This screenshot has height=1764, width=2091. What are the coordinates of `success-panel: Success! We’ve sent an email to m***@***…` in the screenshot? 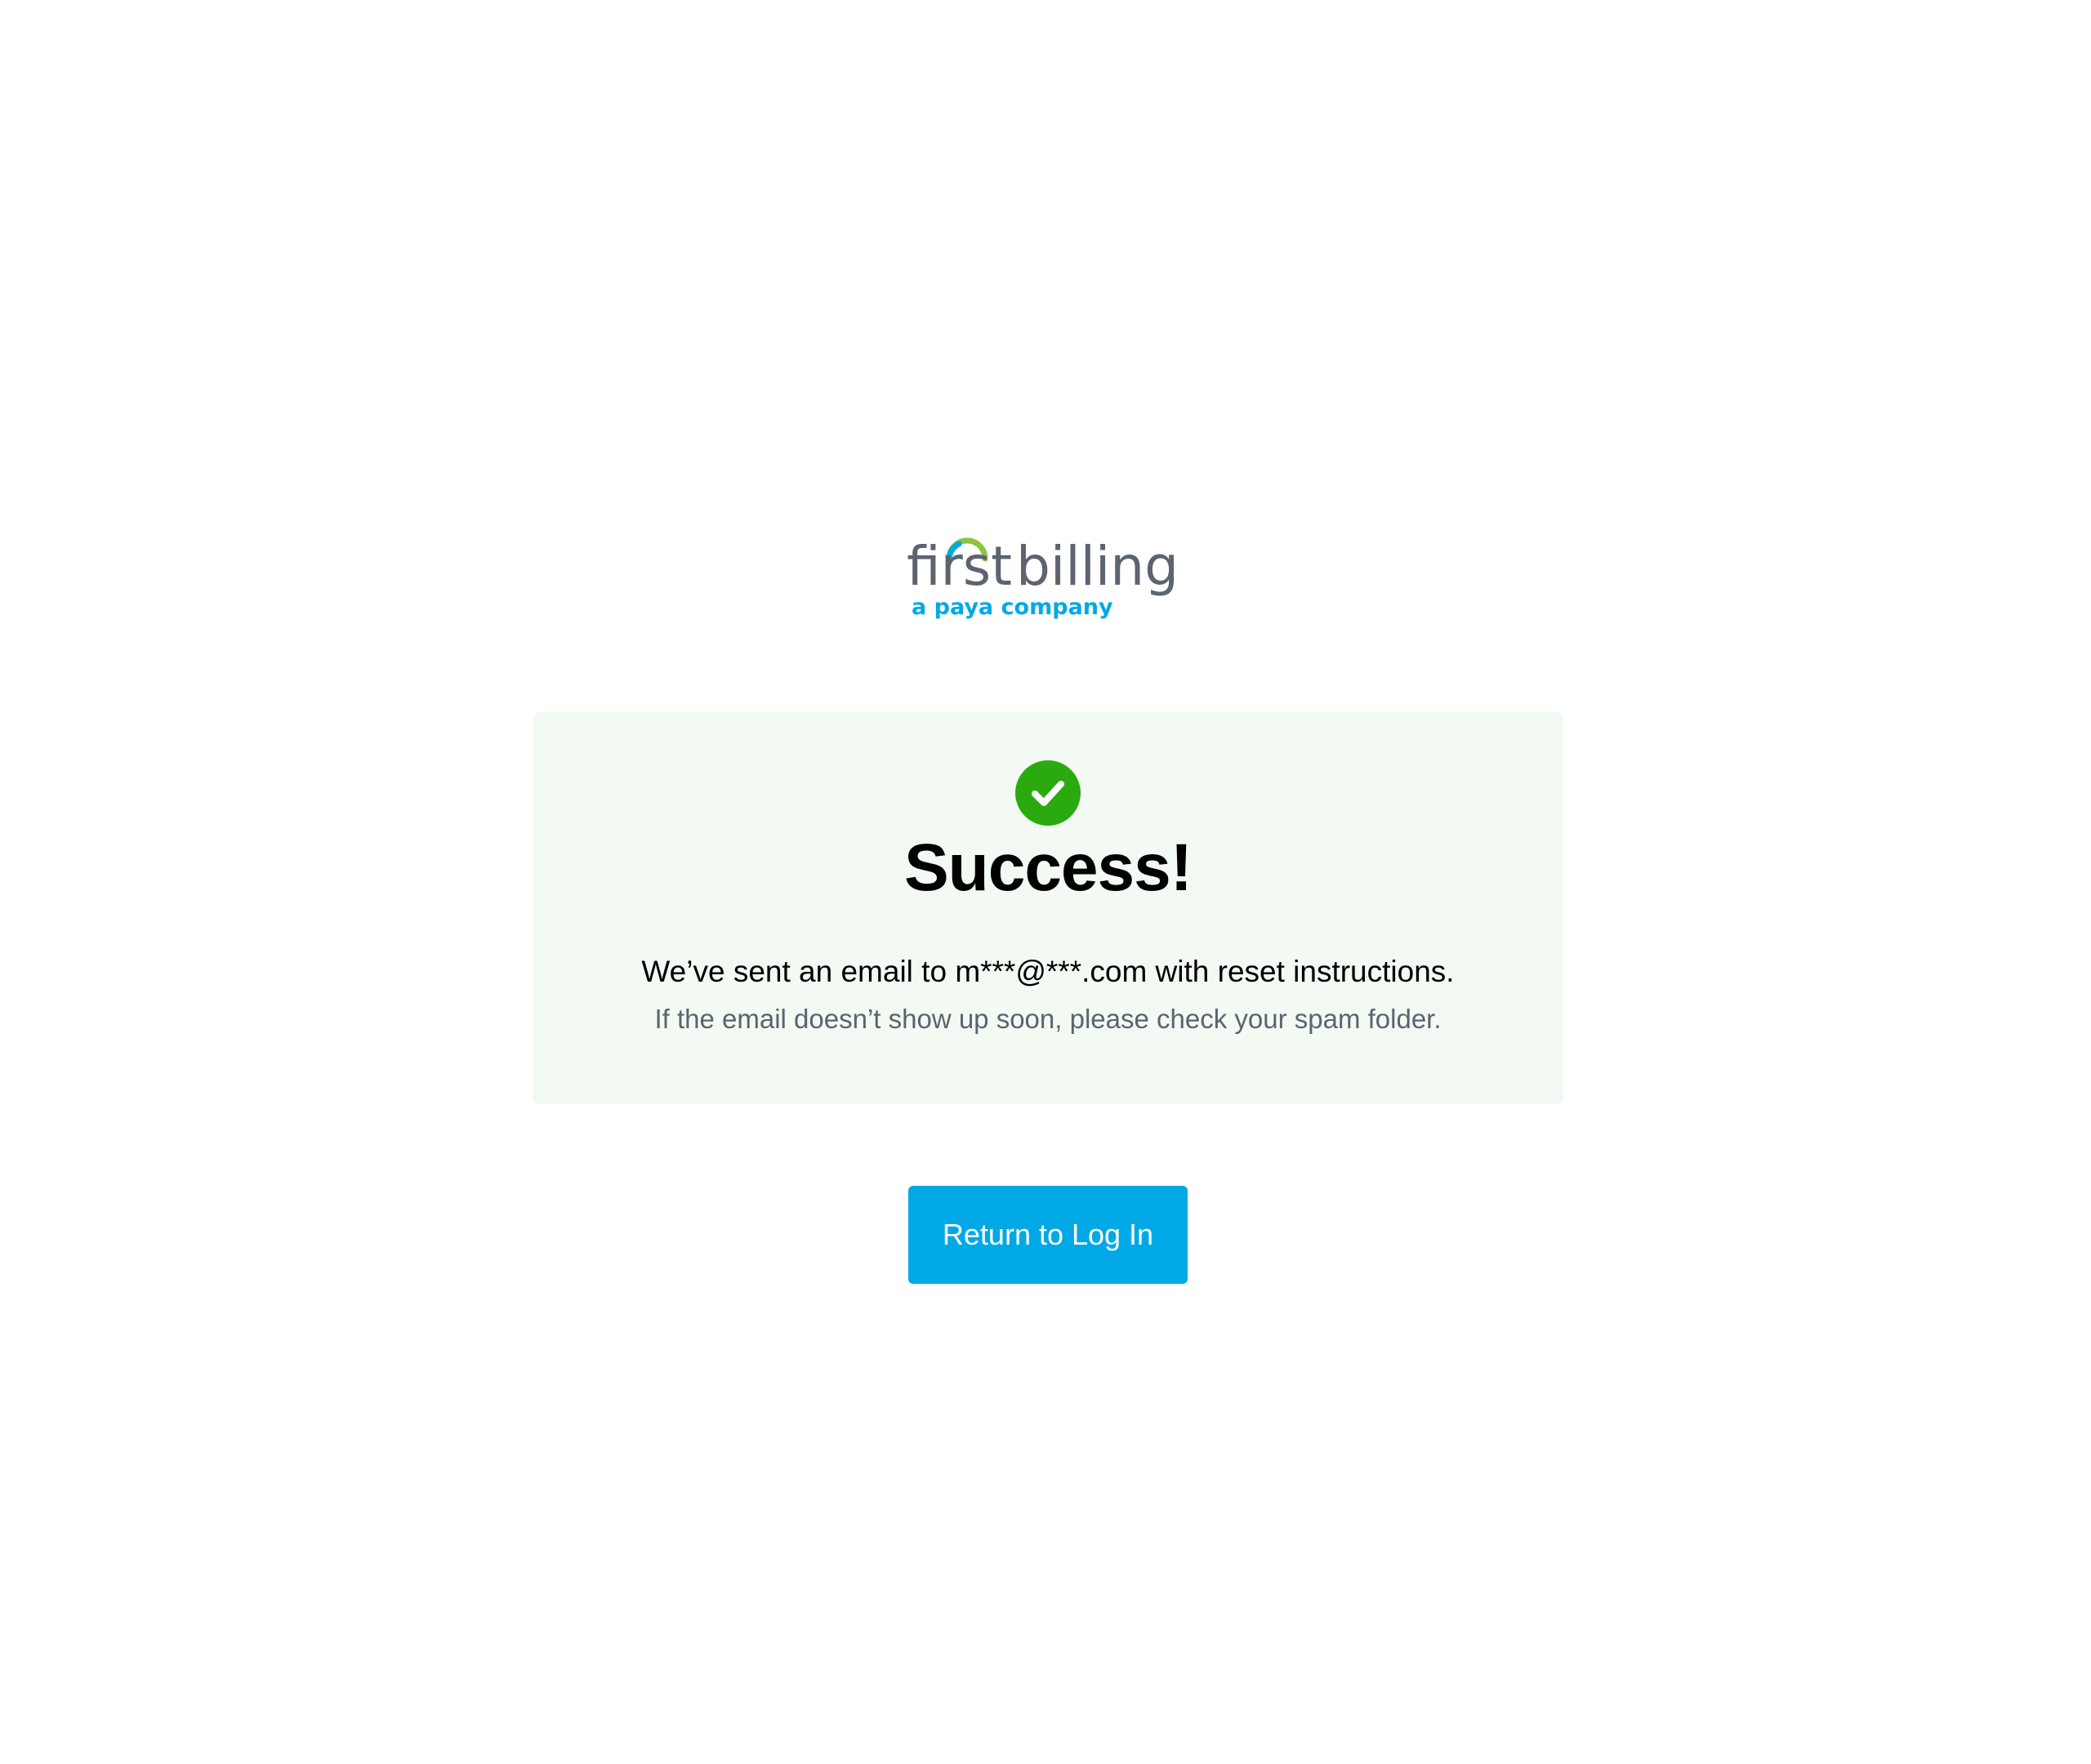 It's located at (1048, 908).